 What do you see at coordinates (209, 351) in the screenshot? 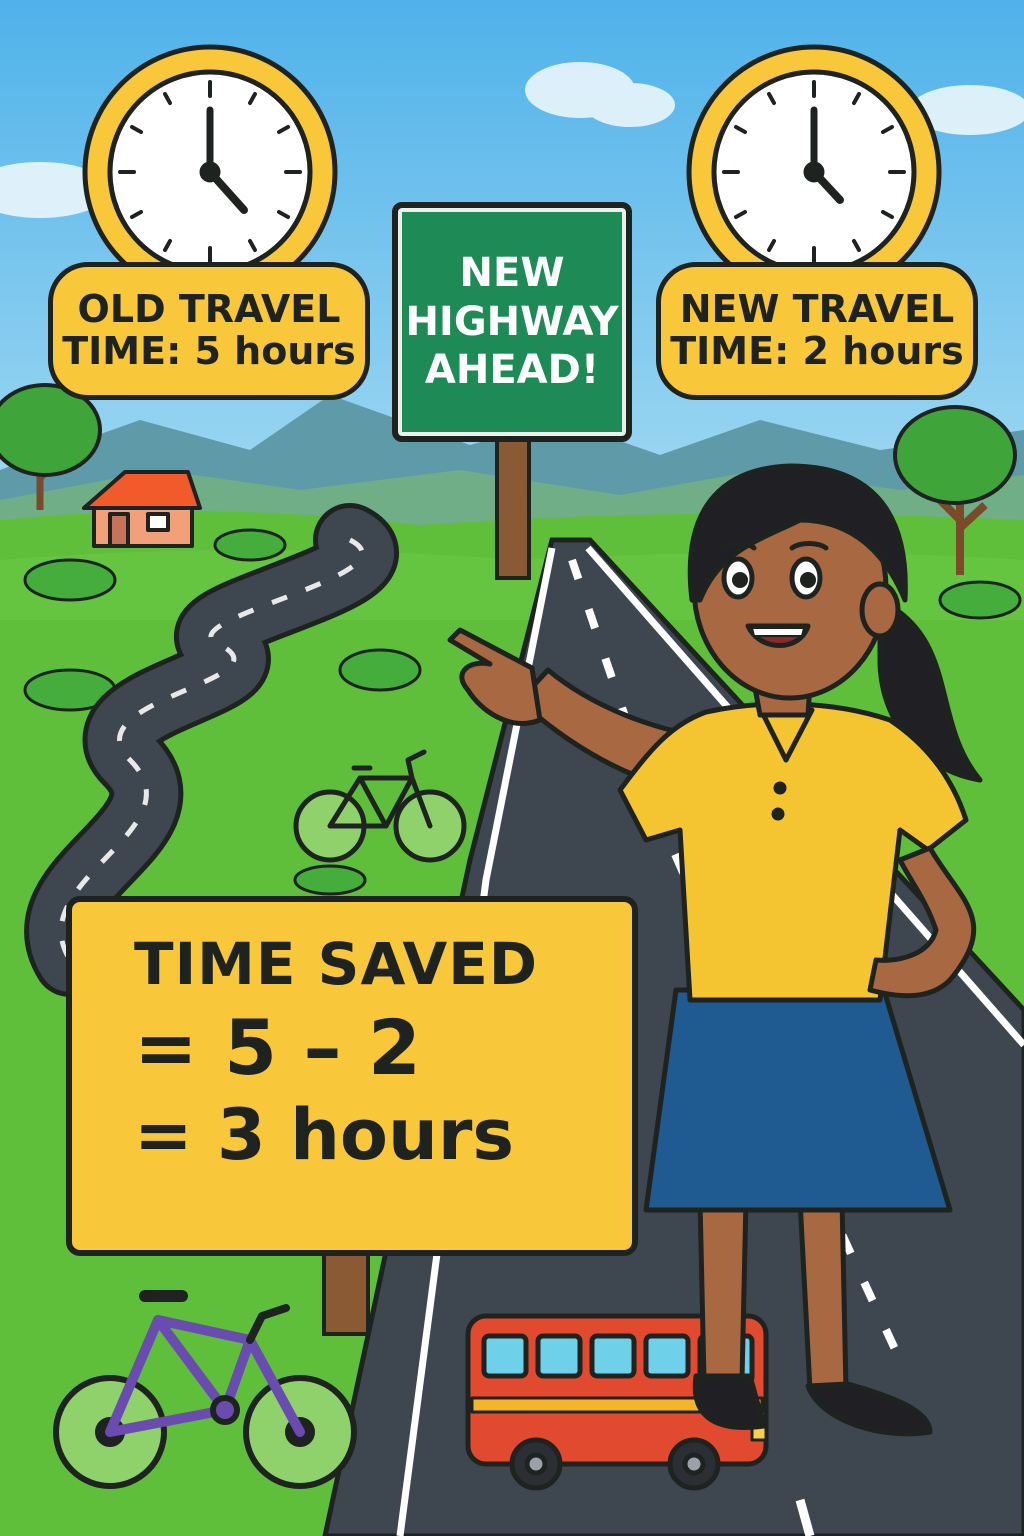
I see `old-travel-line2: TIME: 5 hours` at bounding box center [209, 351].